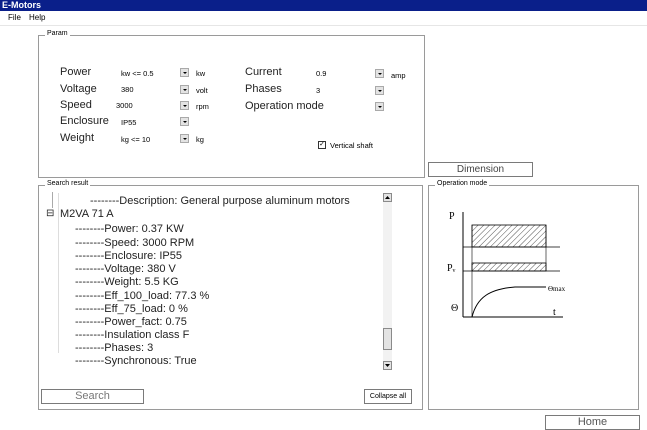  I want to click on current-select: 0.9, so click(321, 73).